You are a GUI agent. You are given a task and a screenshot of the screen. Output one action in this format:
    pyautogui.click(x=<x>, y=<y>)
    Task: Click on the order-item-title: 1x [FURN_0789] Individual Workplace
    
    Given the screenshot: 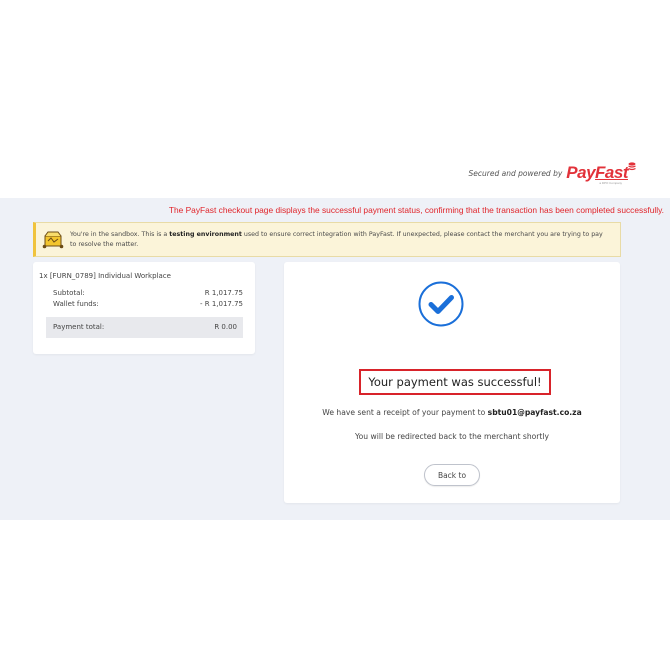 What is the action you would take?
    pyautogui.click(x=105, y=276)
    